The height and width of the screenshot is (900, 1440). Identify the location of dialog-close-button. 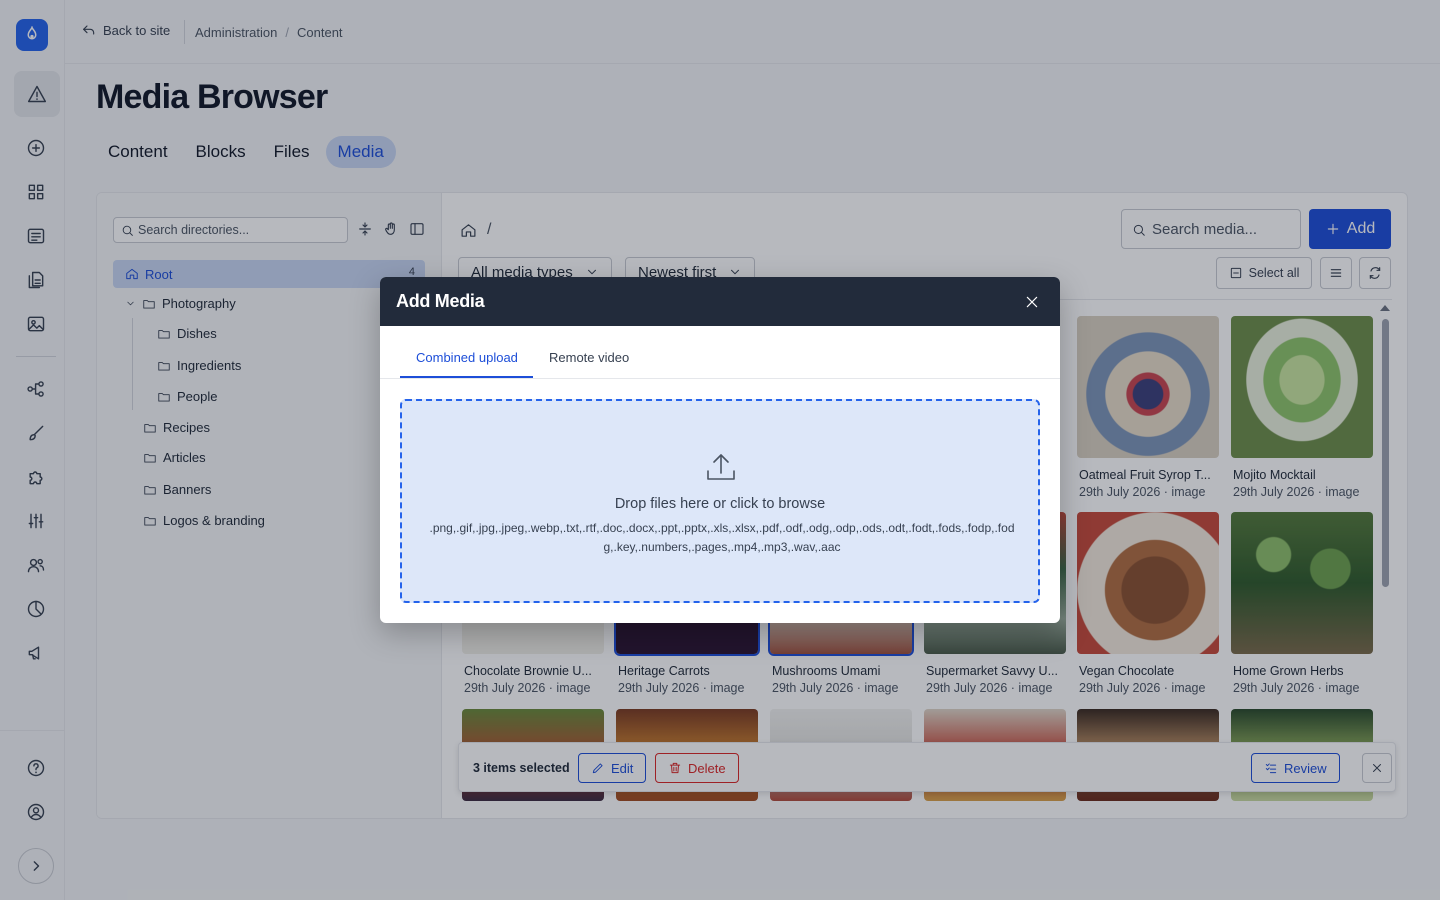
(1032, 302).